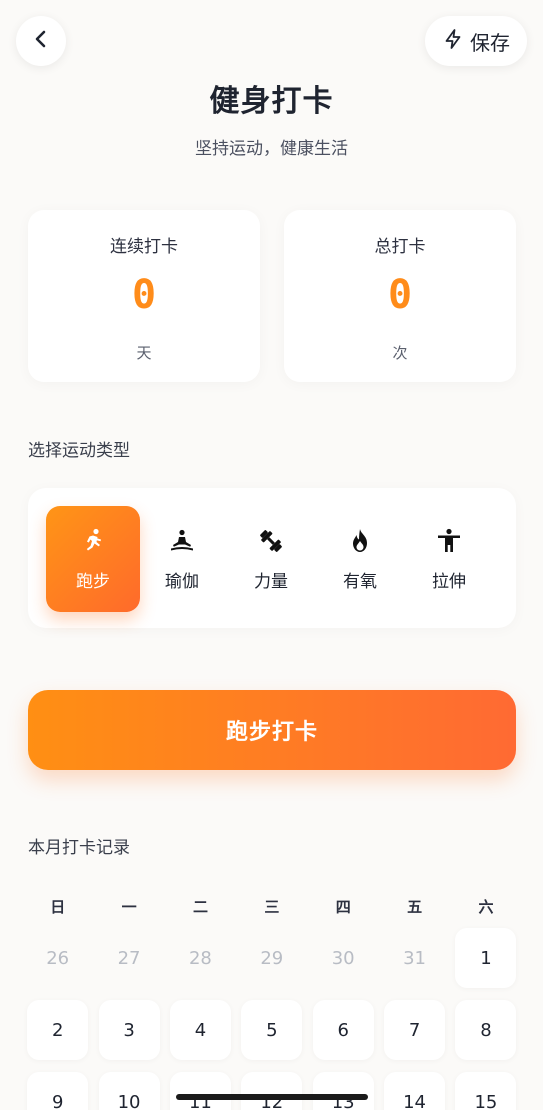 Image resolution: width=543 pixels, height=1110 pixels. Describe the element at coordinates (79, 451) in the screenshot. I see `exercise-type-label: 选择运动类型` at that location.